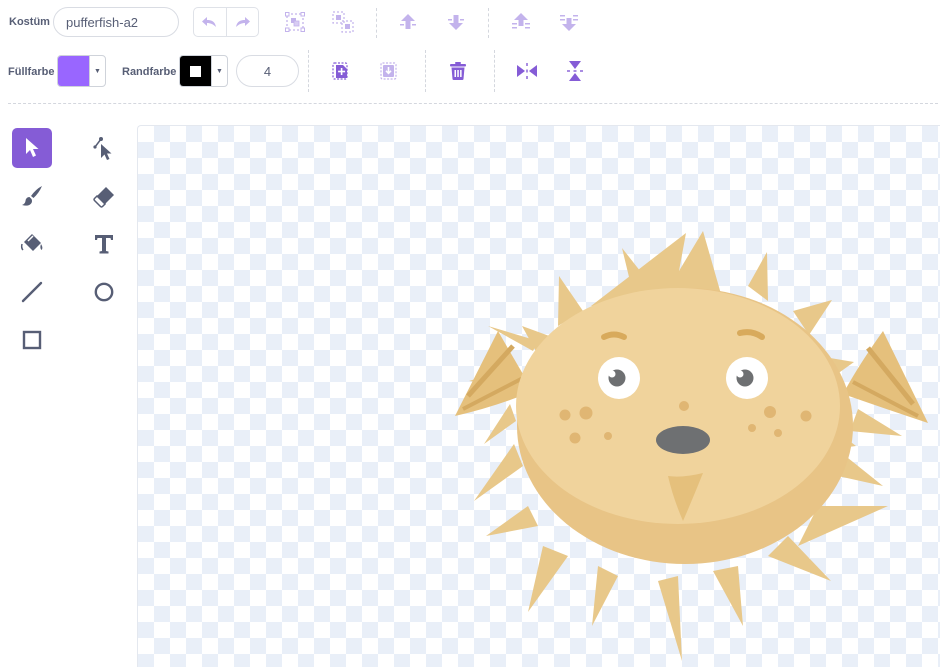  I want to click on tool-fill, so click(32, 244).